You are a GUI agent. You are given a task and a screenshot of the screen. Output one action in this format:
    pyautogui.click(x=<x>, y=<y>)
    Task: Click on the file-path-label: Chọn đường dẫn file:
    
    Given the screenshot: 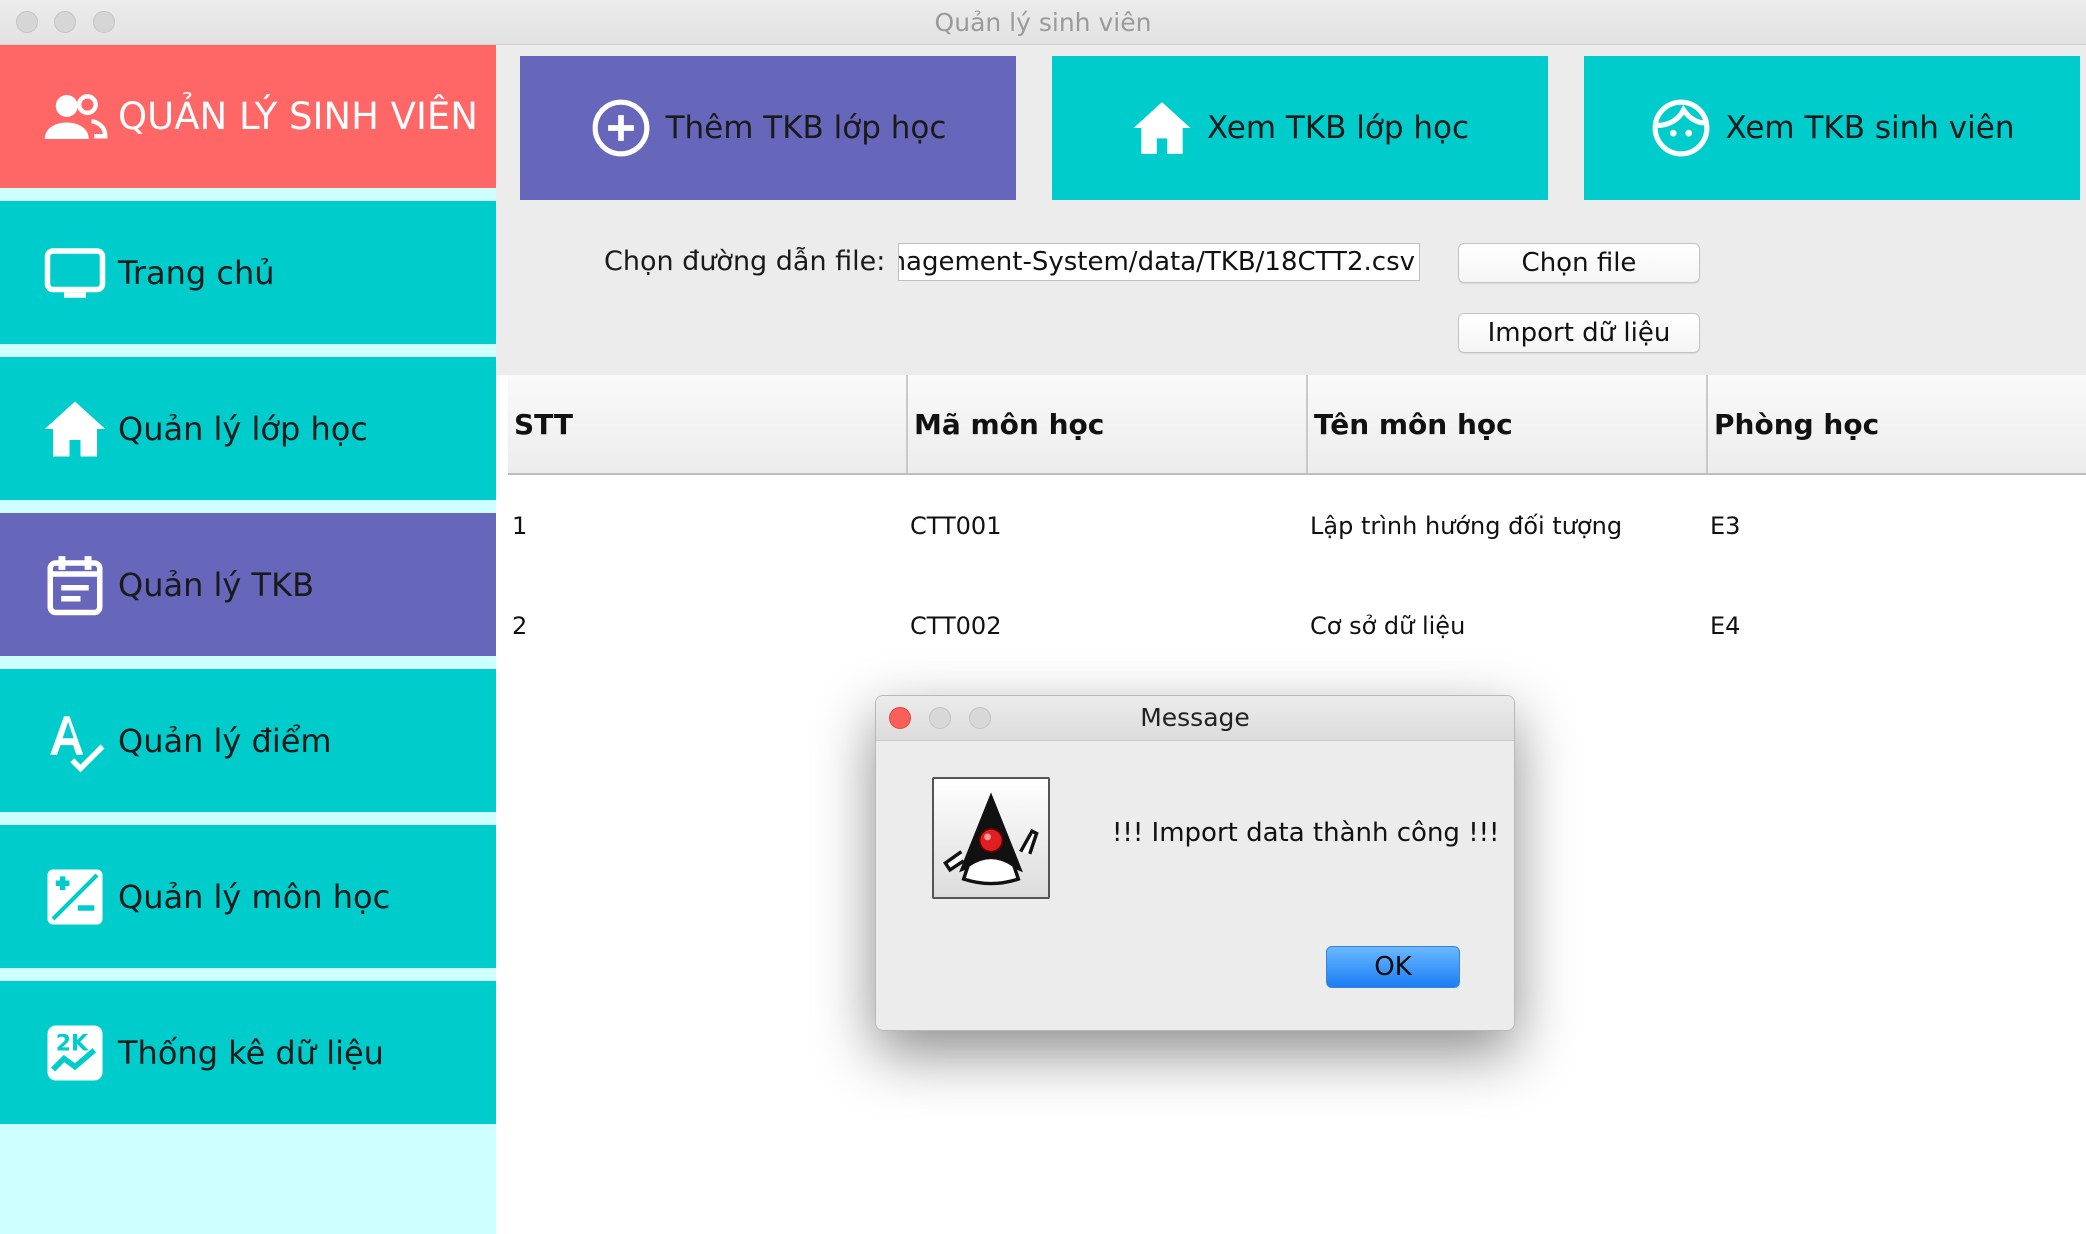 What is the action you would take?
    pyautogui.click(x=745, y=261)
    